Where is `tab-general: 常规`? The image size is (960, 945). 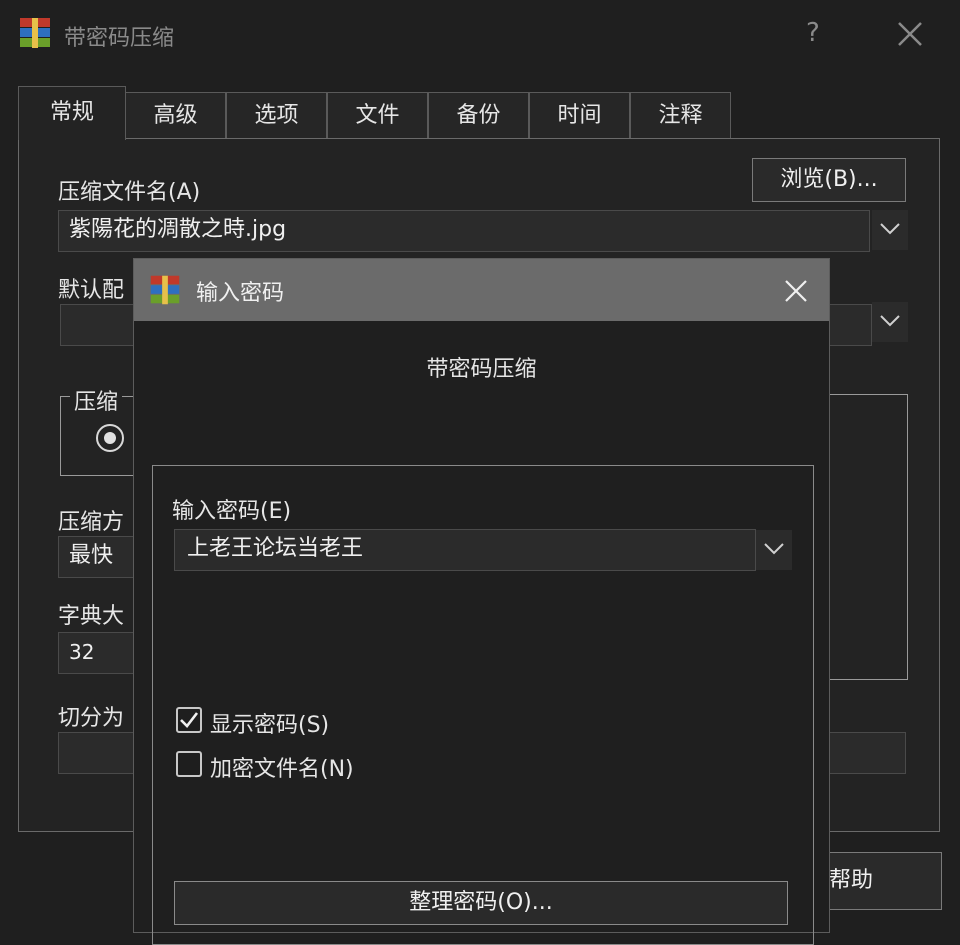 tab-general: 常规 is located at coordinates (72, 113).